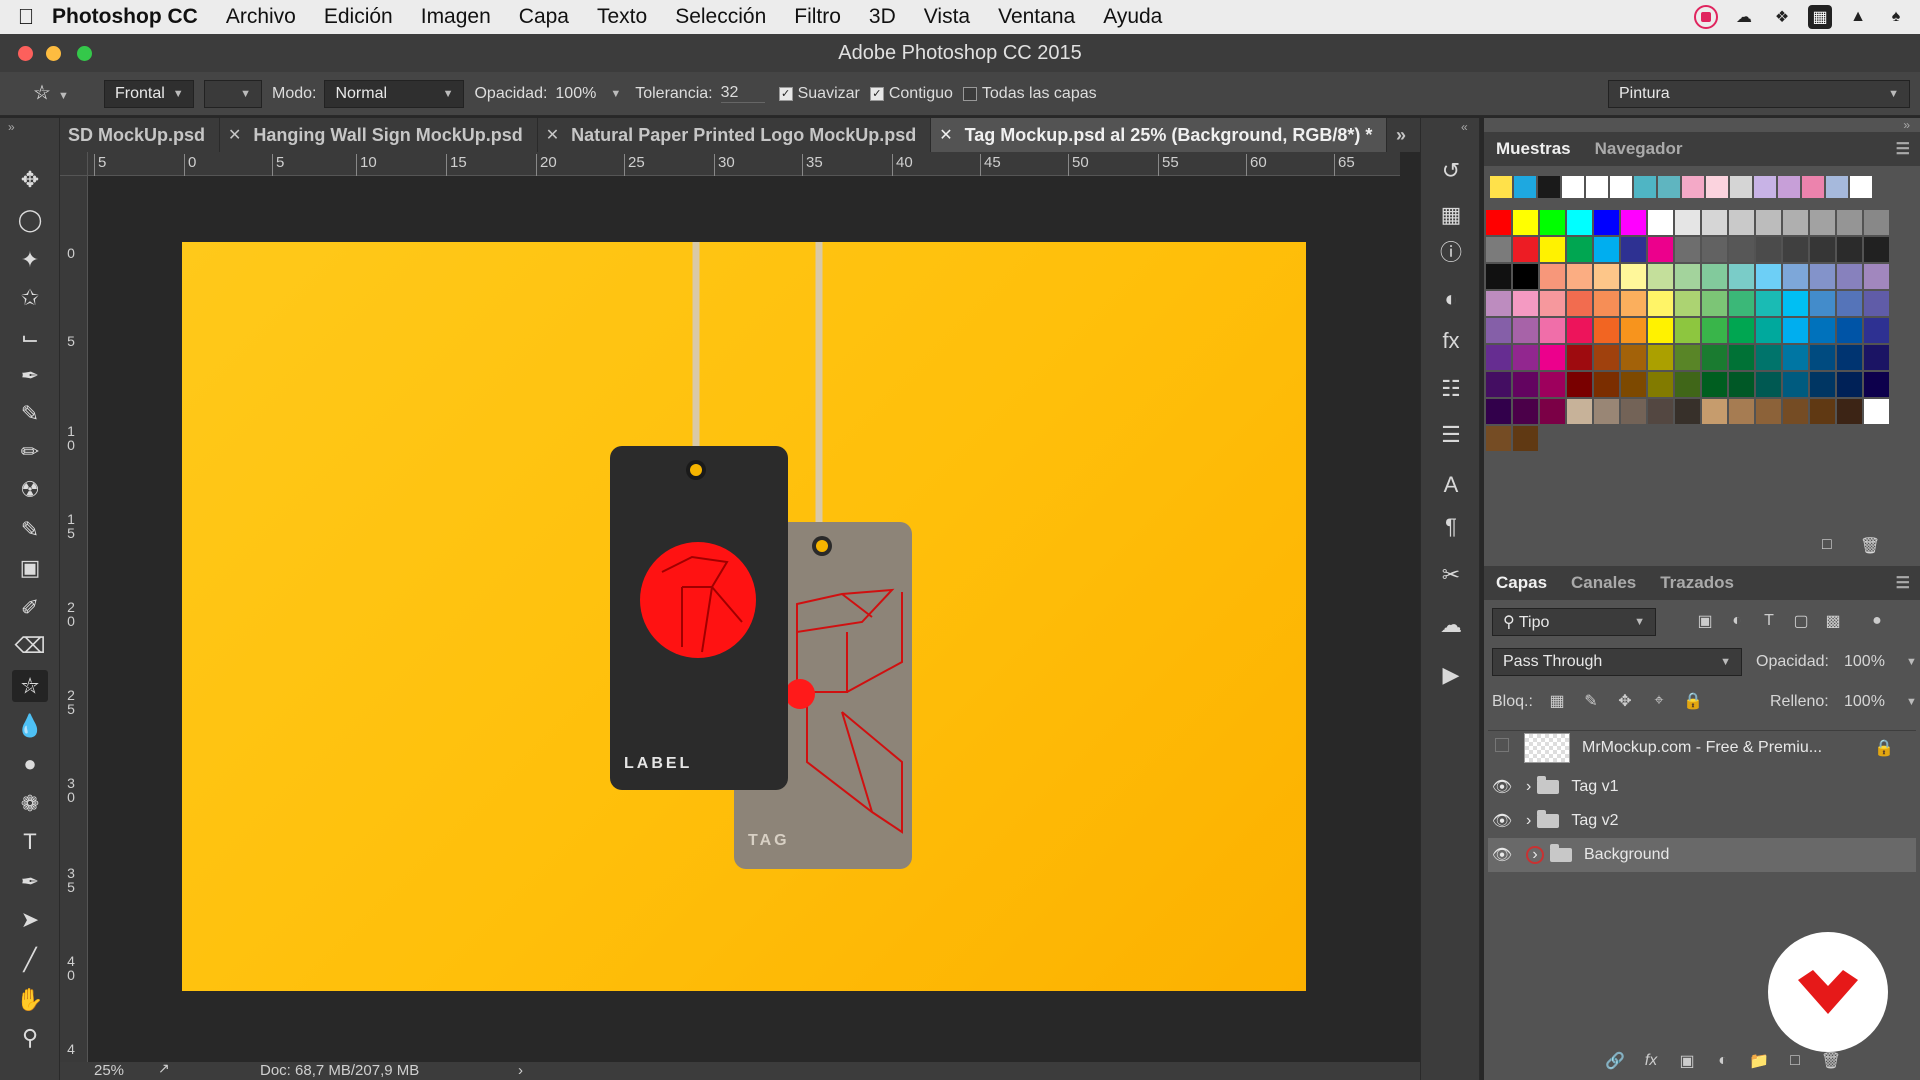 This screenshot has height=1080, width=1920. Describe the element at coordinates (1903, 583) in the screenshot. I see `layers-panel-menu-icon: ☰` at that location.